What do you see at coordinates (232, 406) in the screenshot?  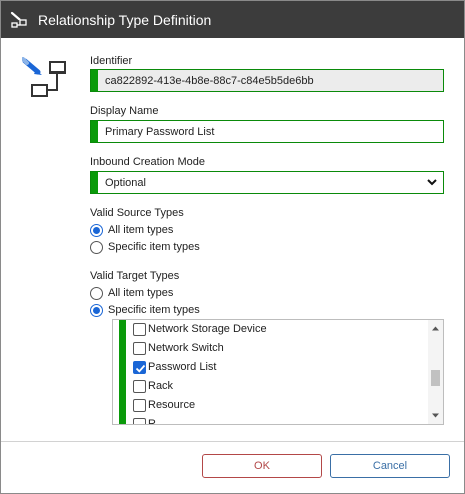 I see `list-item: Resource` at bounding box center [232, 406].